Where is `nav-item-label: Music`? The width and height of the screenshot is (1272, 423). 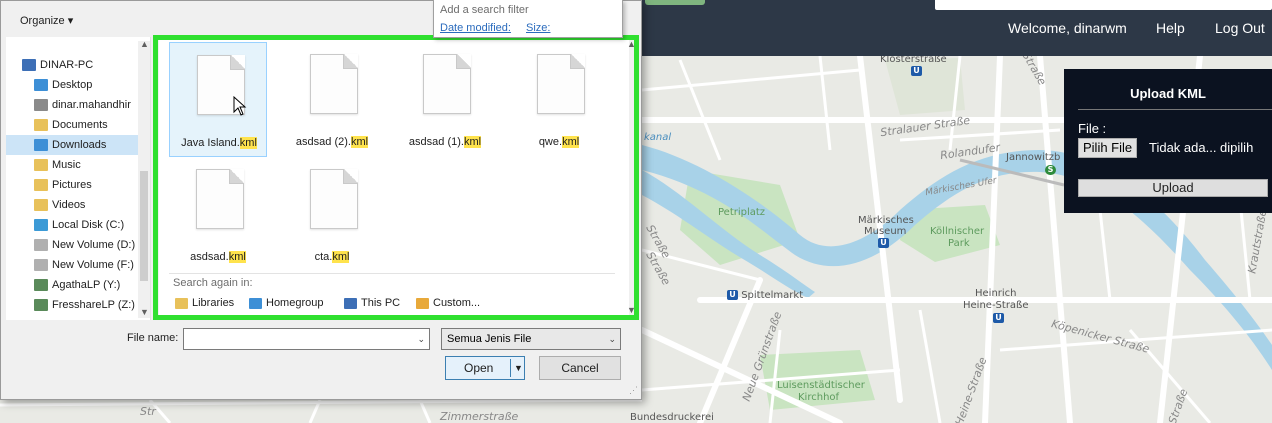
nav-item-label: Music is located at coordinates (66, 165).